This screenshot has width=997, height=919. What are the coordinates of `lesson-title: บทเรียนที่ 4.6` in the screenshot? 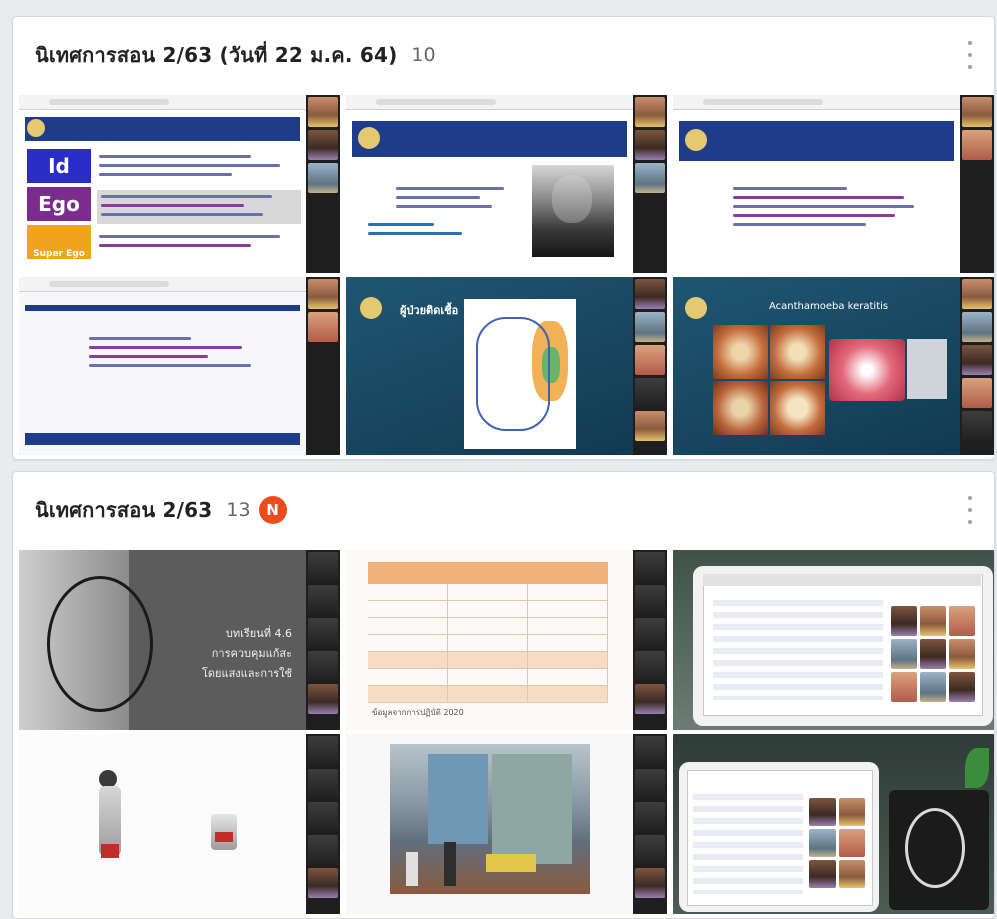 It's located at (258, 633).